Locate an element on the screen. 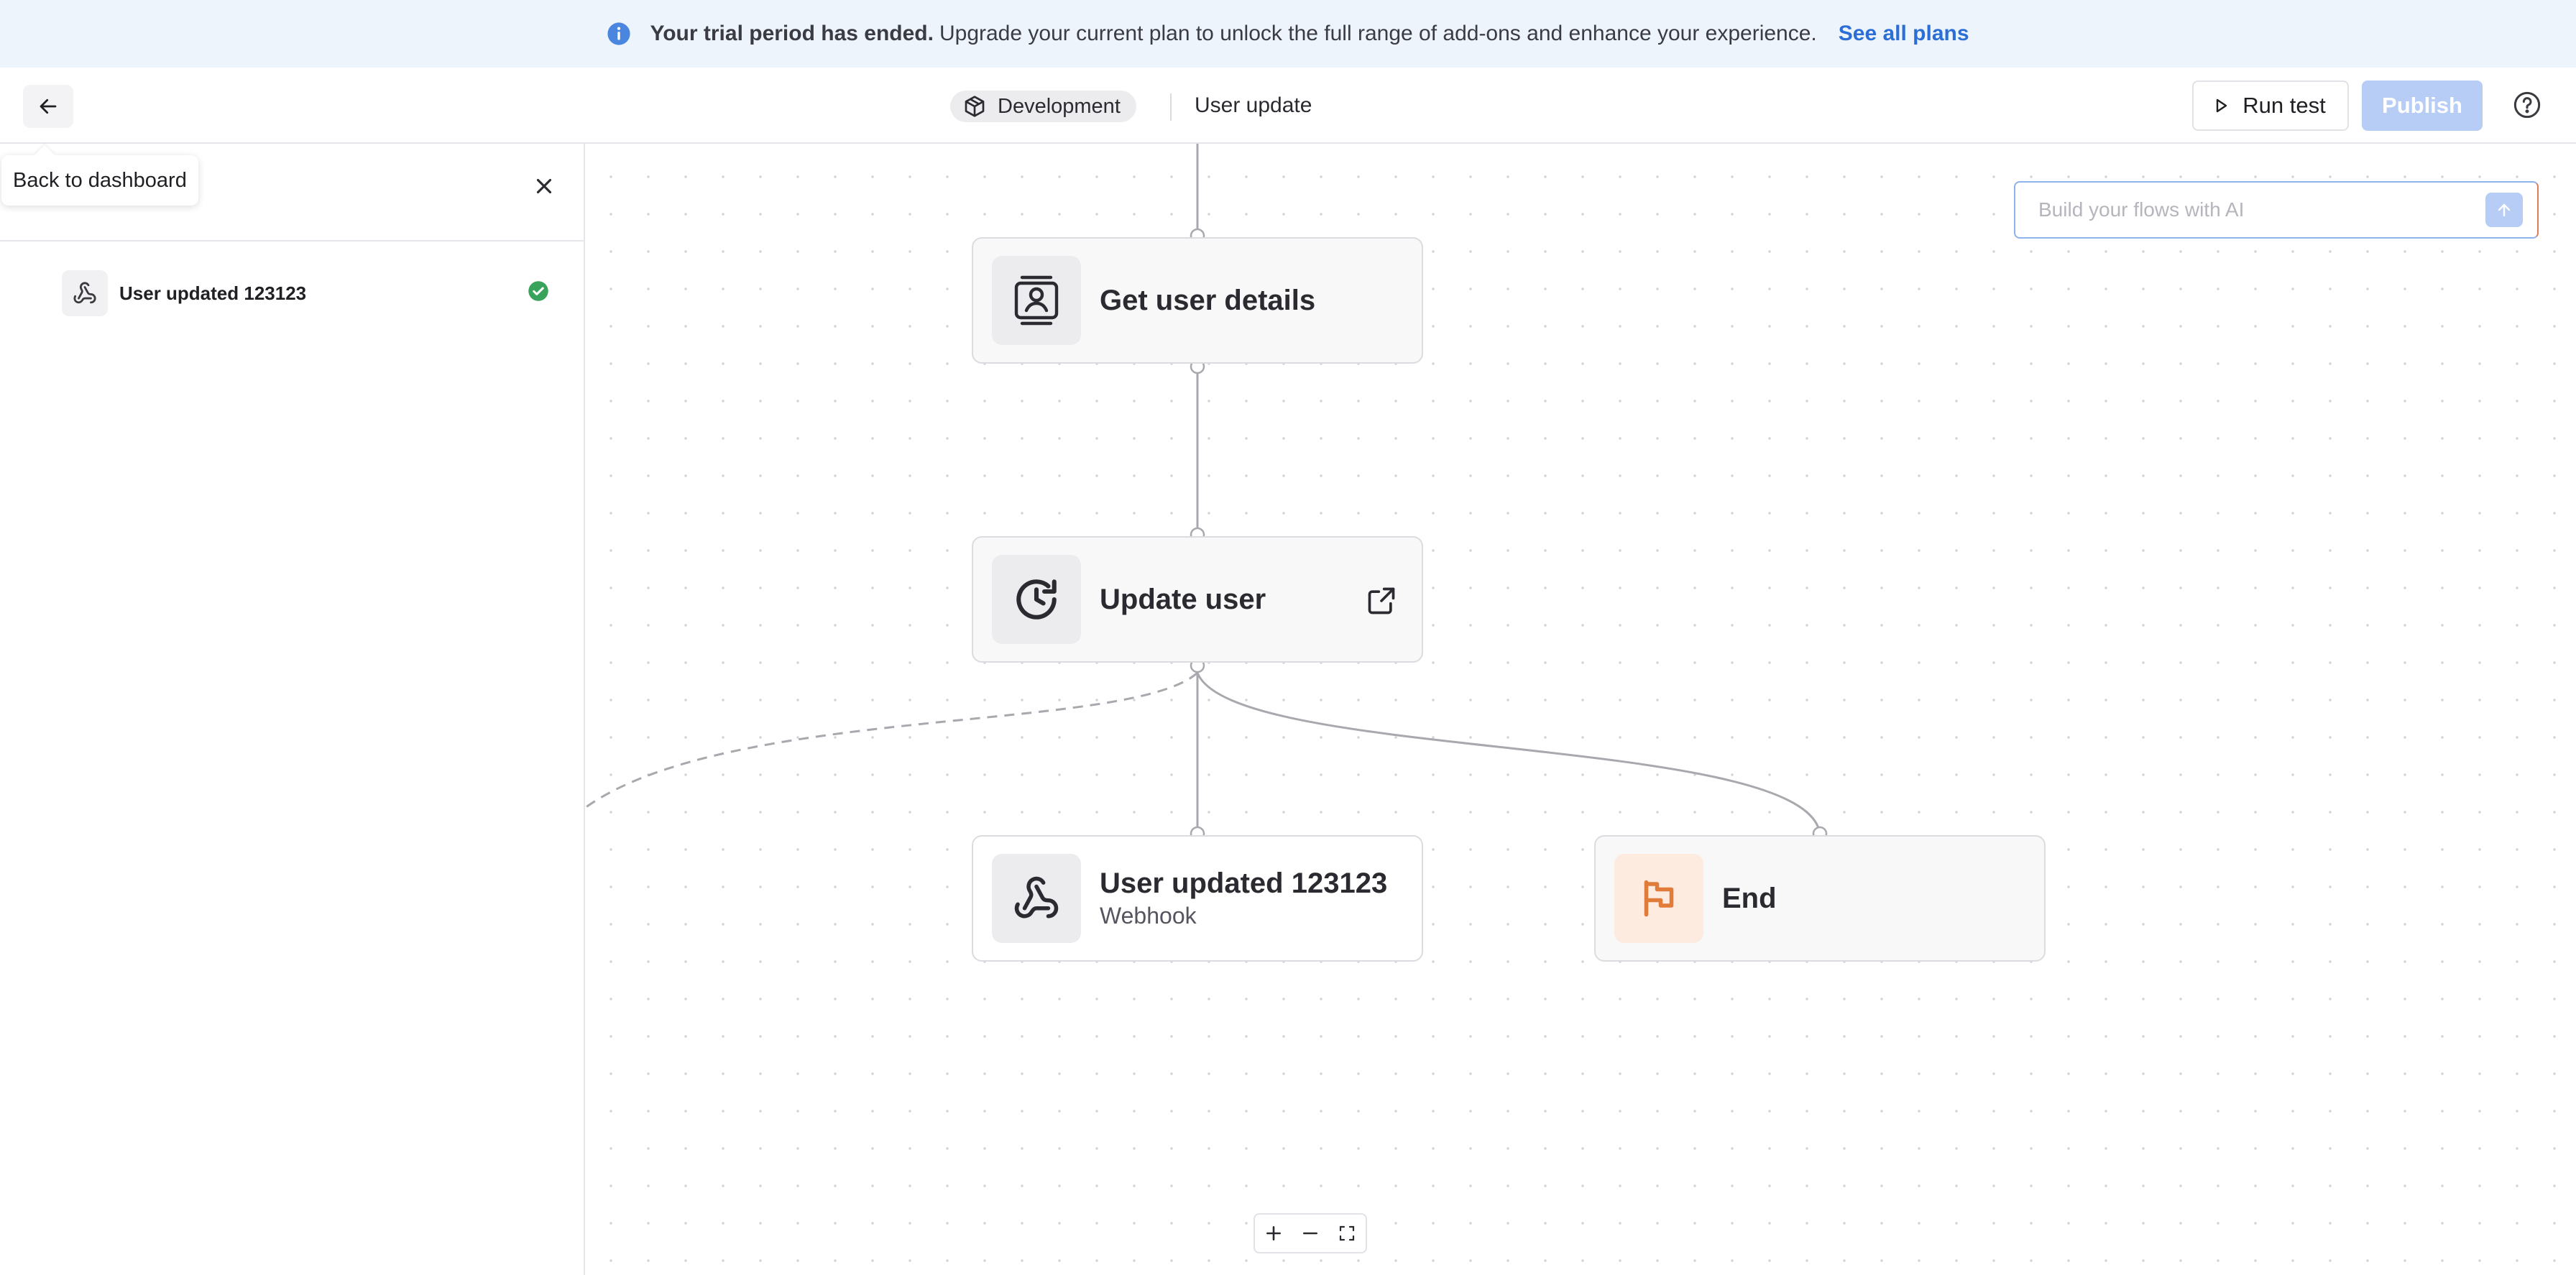 This screenshot has width=2576, height=1275. edge-update-to-end is located at coordinates (1508, 753).